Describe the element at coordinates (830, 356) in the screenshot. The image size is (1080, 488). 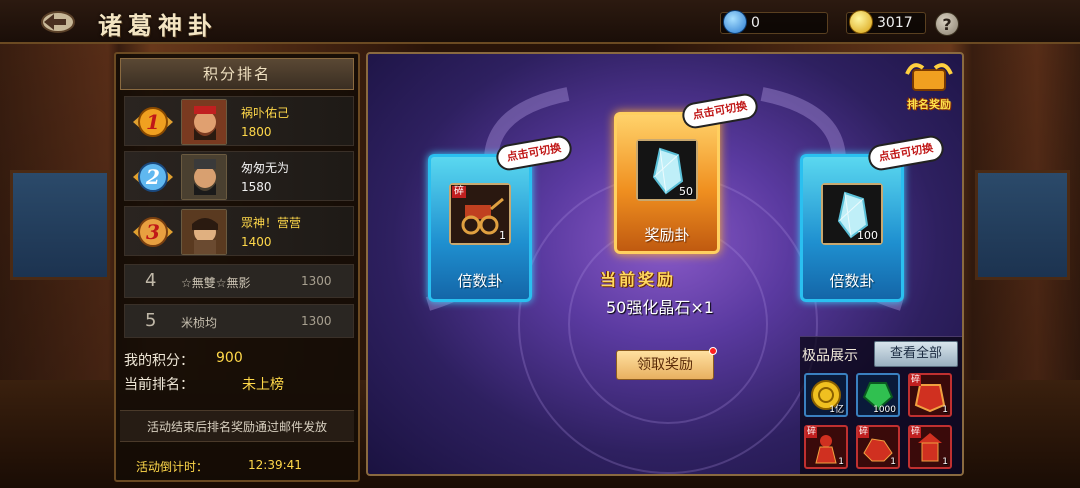
I see `showcase-title: 极品展示` at that location.